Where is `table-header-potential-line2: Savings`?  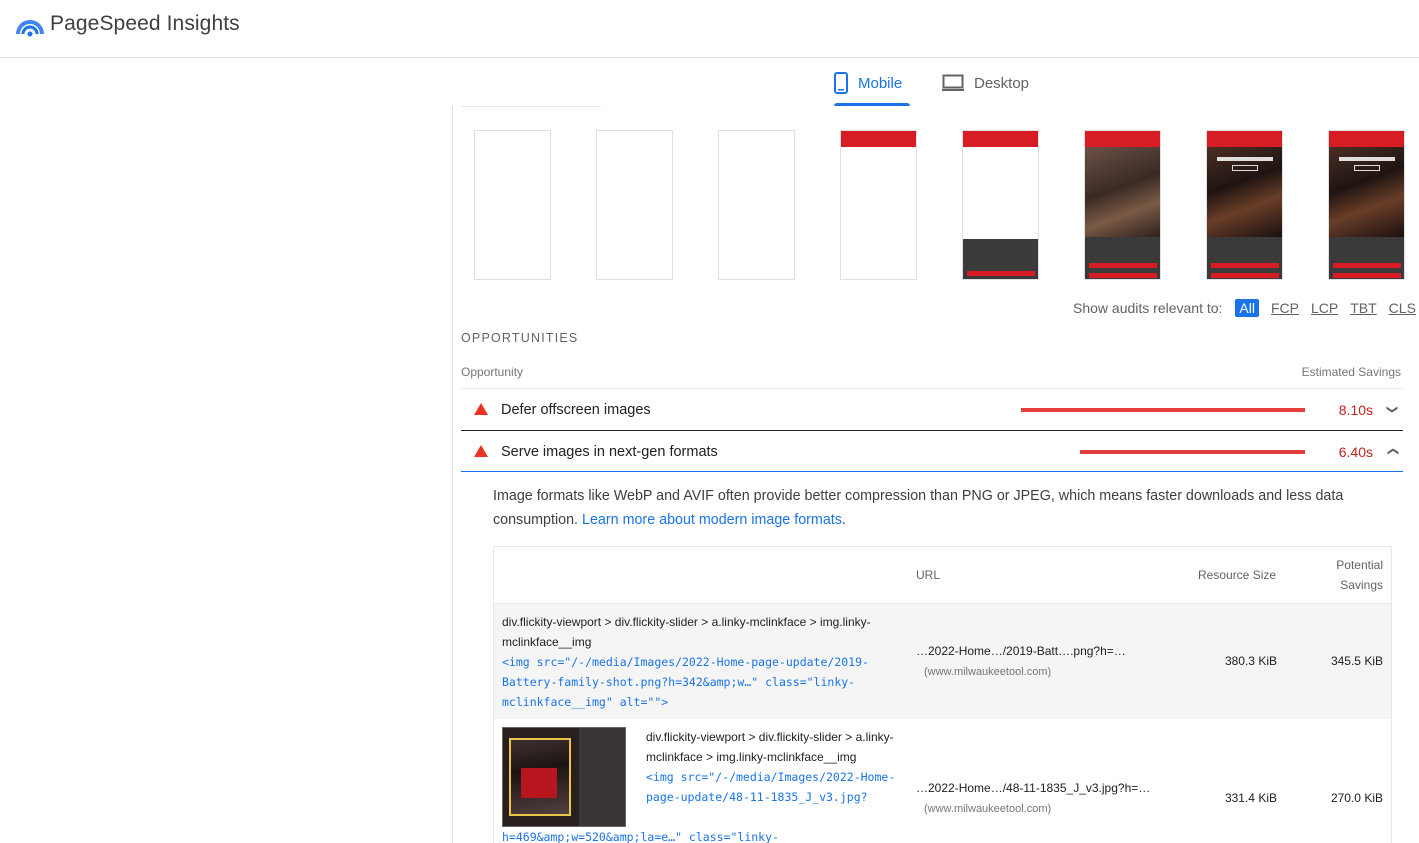
table-header-potential-line2: Savings is located at coordinates (1361, 585).